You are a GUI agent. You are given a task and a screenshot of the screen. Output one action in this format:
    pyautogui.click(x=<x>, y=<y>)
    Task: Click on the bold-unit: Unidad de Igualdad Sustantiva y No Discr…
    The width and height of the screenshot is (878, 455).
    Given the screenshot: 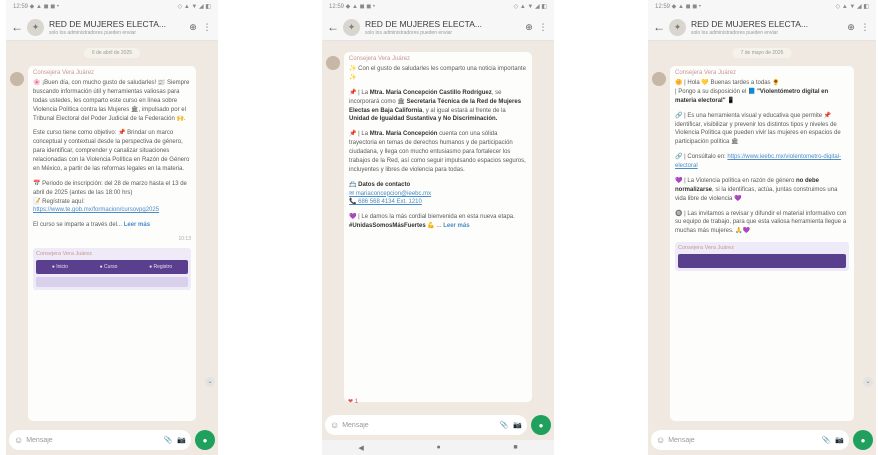 What is the action you would take?
    pyautogui.click(x=423, y=119)
    